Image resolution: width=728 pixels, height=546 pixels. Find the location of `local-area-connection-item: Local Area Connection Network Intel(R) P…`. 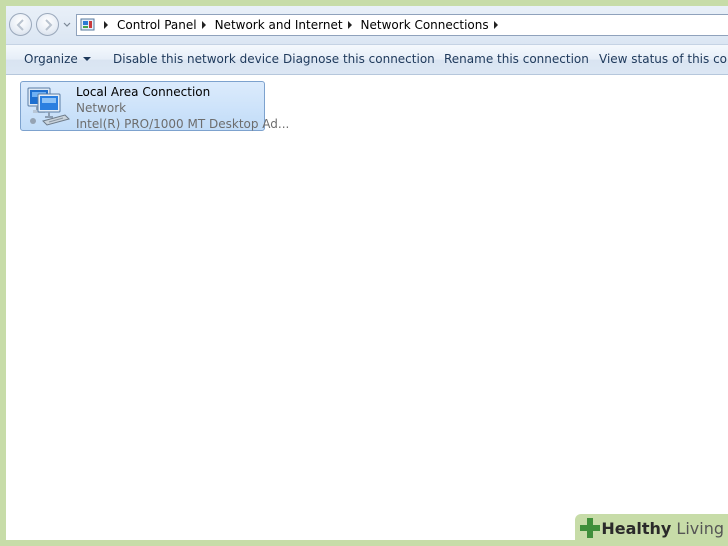

local-area-connection-item: Local Area Connection Network Intel(R) P… is located at coordinates (154, 106).